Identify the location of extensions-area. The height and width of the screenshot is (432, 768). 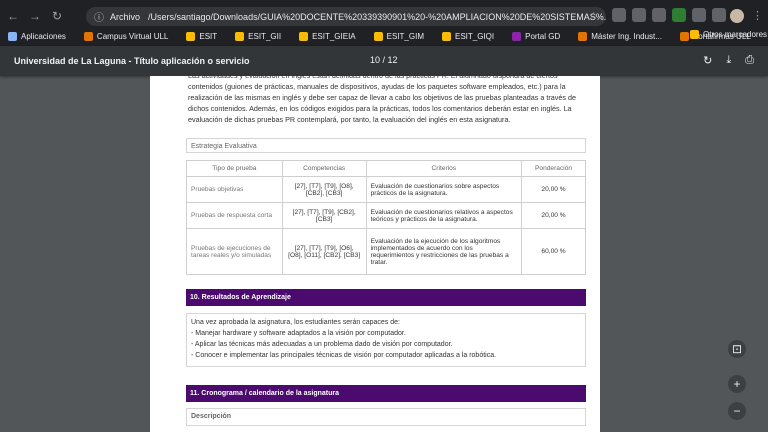
(669, 15).